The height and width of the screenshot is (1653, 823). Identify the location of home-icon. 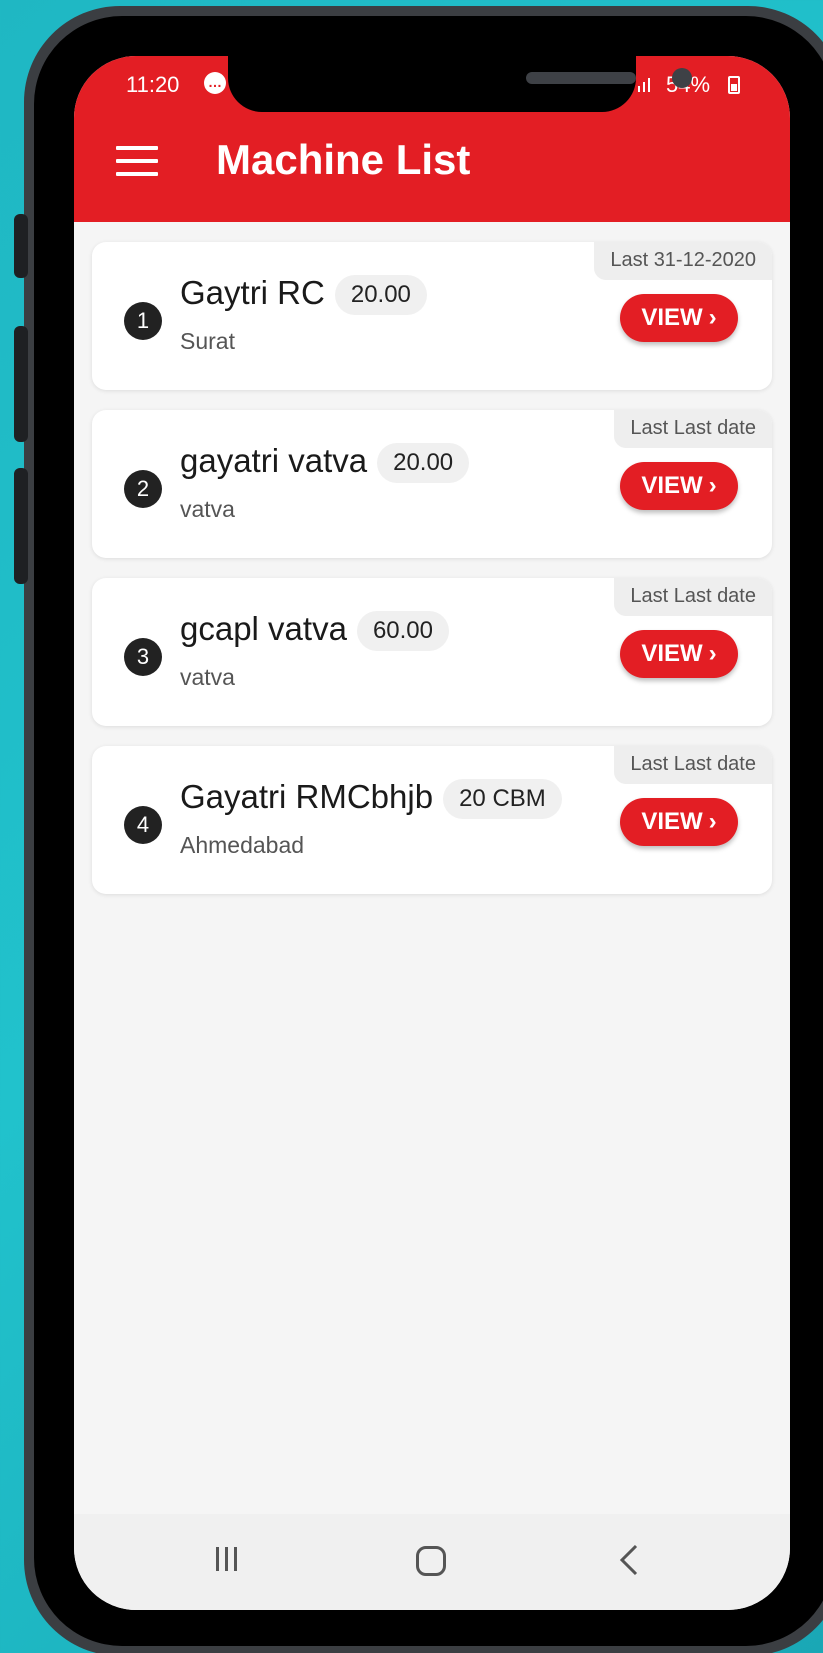
(431, 1561).